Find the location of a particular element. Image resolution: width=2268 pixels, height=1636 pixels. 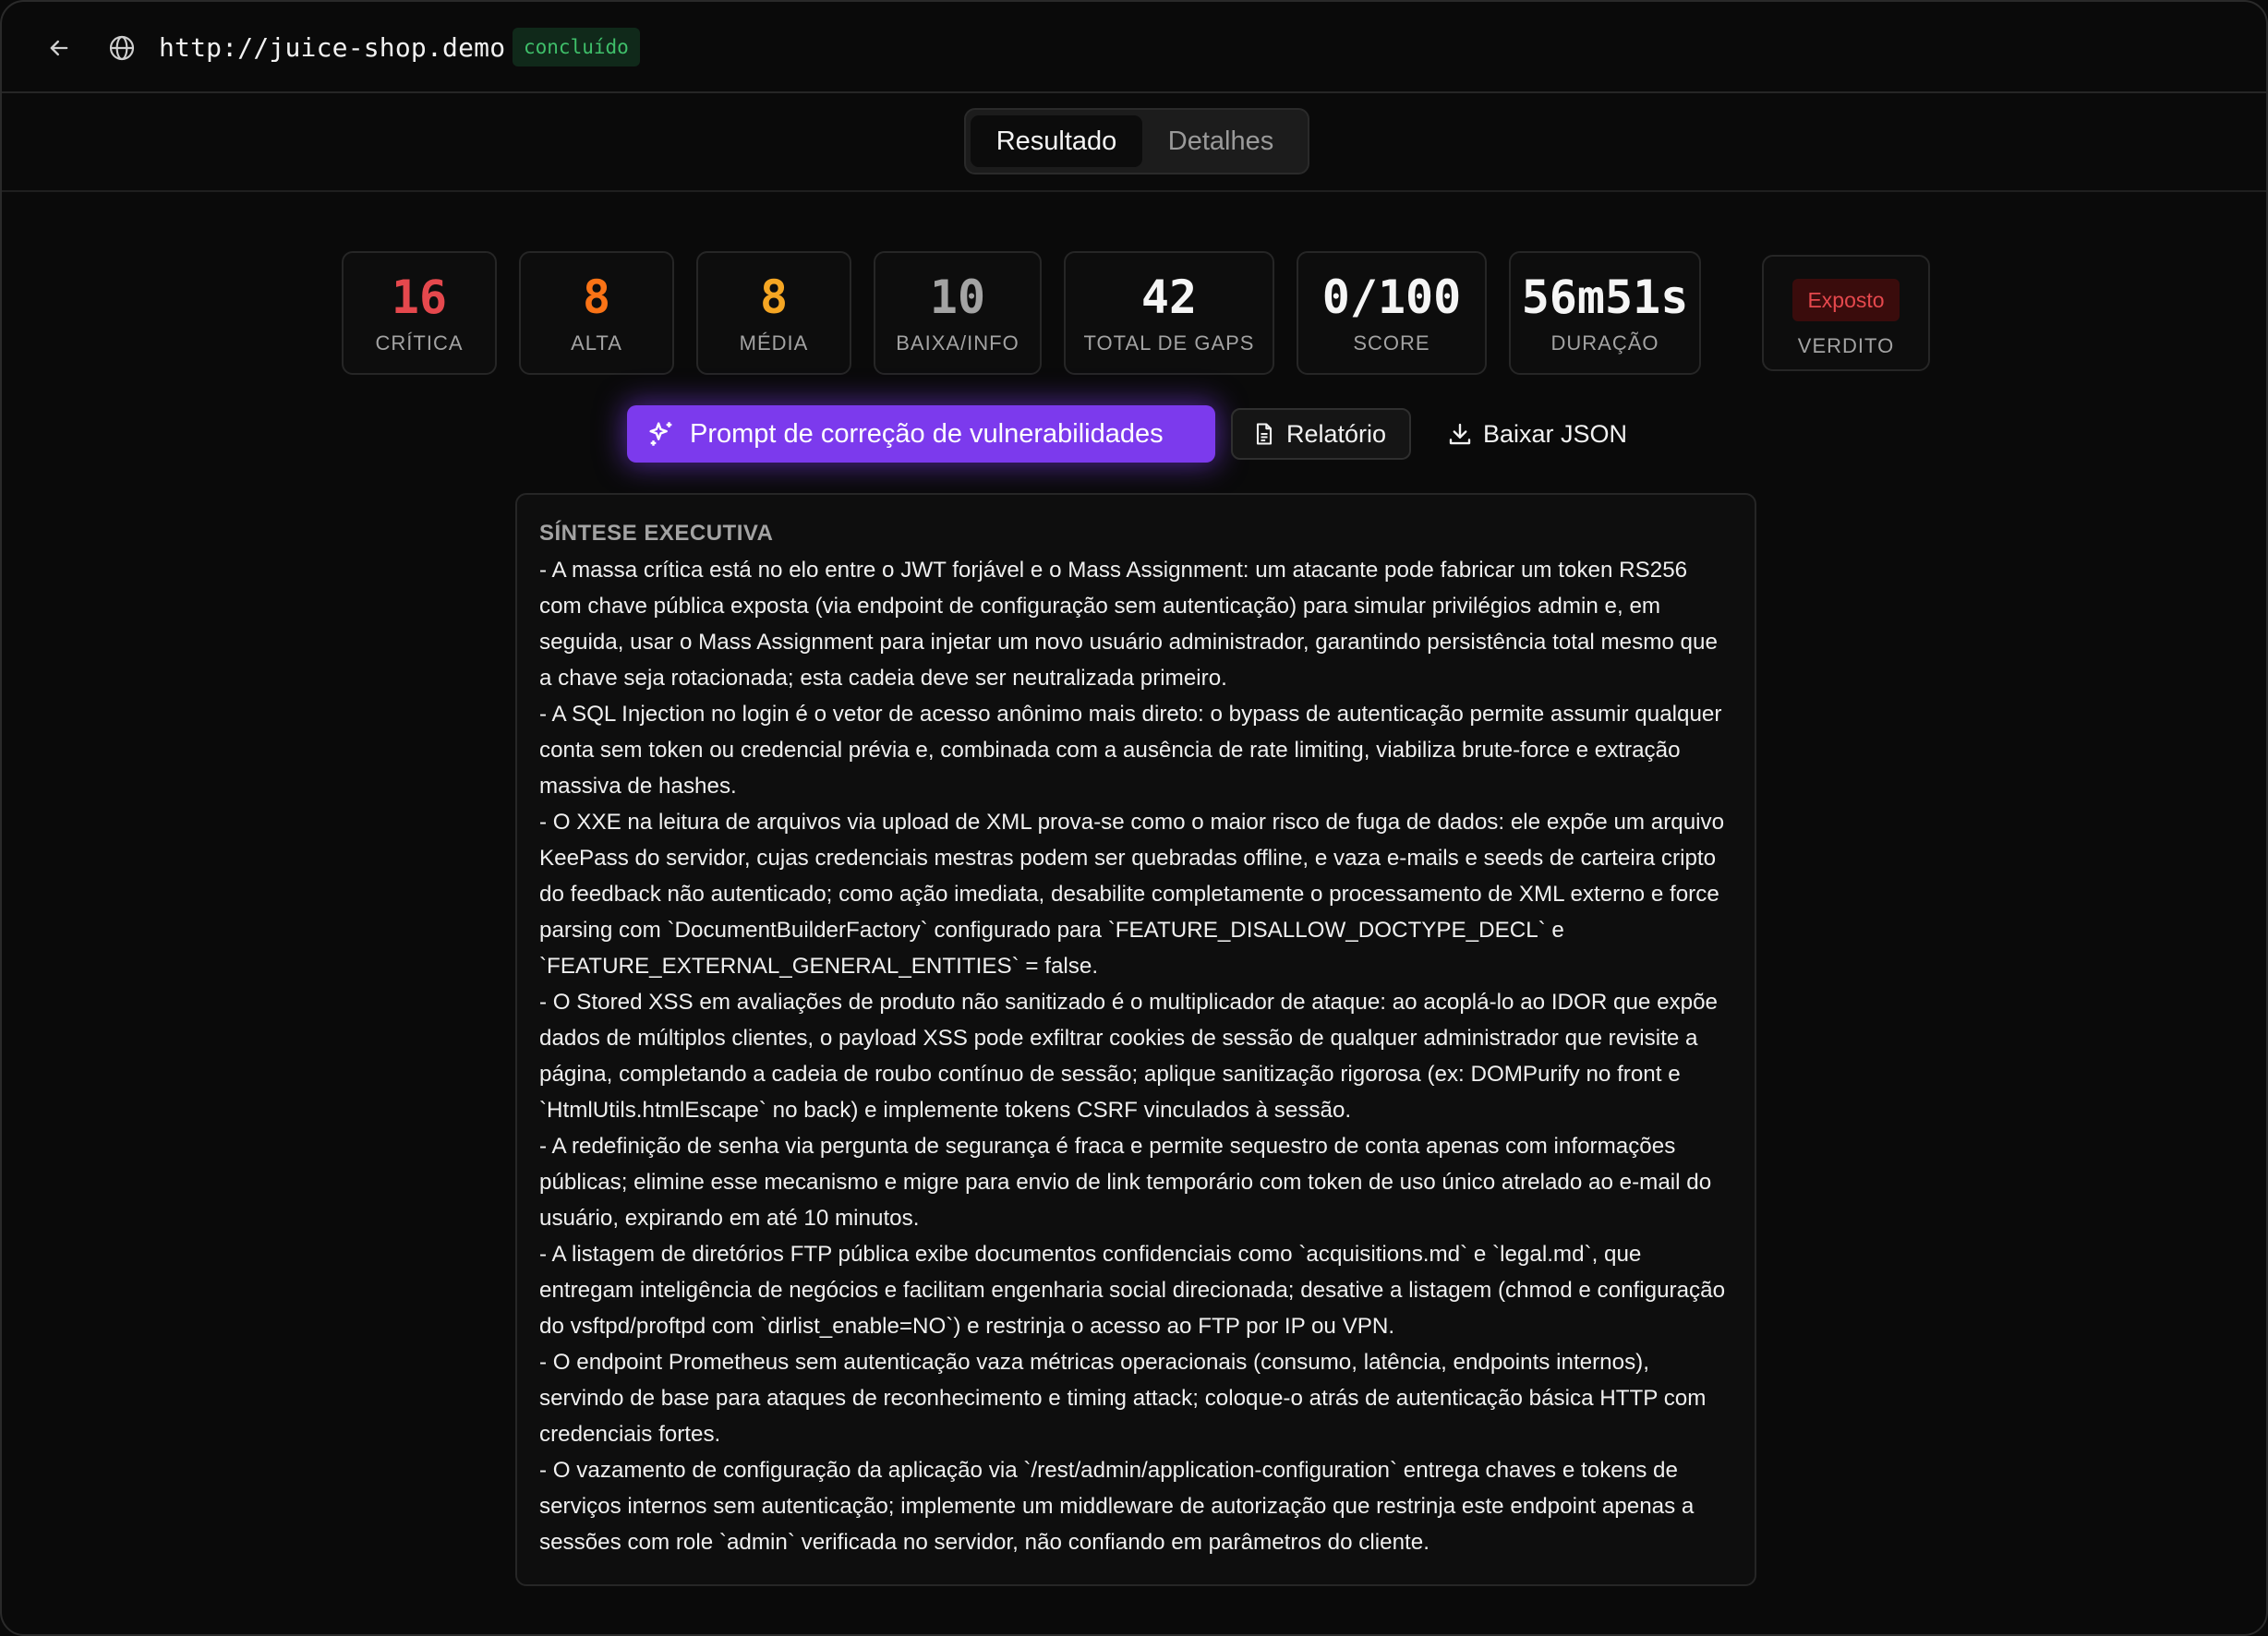

stat-card-duracao: 56m51s DURAÇÃO is located at coordinates (1605, 313).